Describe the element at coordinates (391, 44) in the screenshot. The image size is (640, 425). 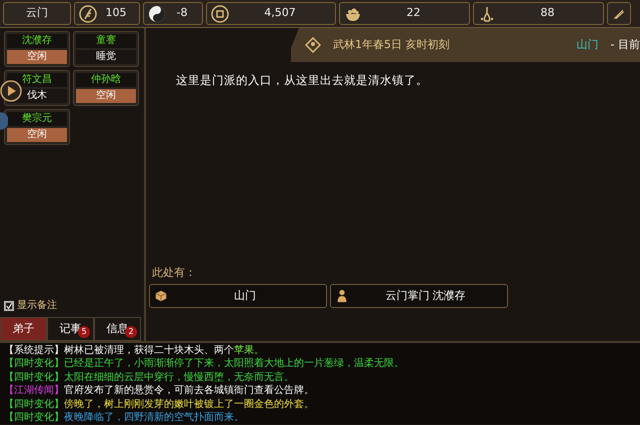
I see `date-label: 武林1年春5日 亥时初刻` at that location.